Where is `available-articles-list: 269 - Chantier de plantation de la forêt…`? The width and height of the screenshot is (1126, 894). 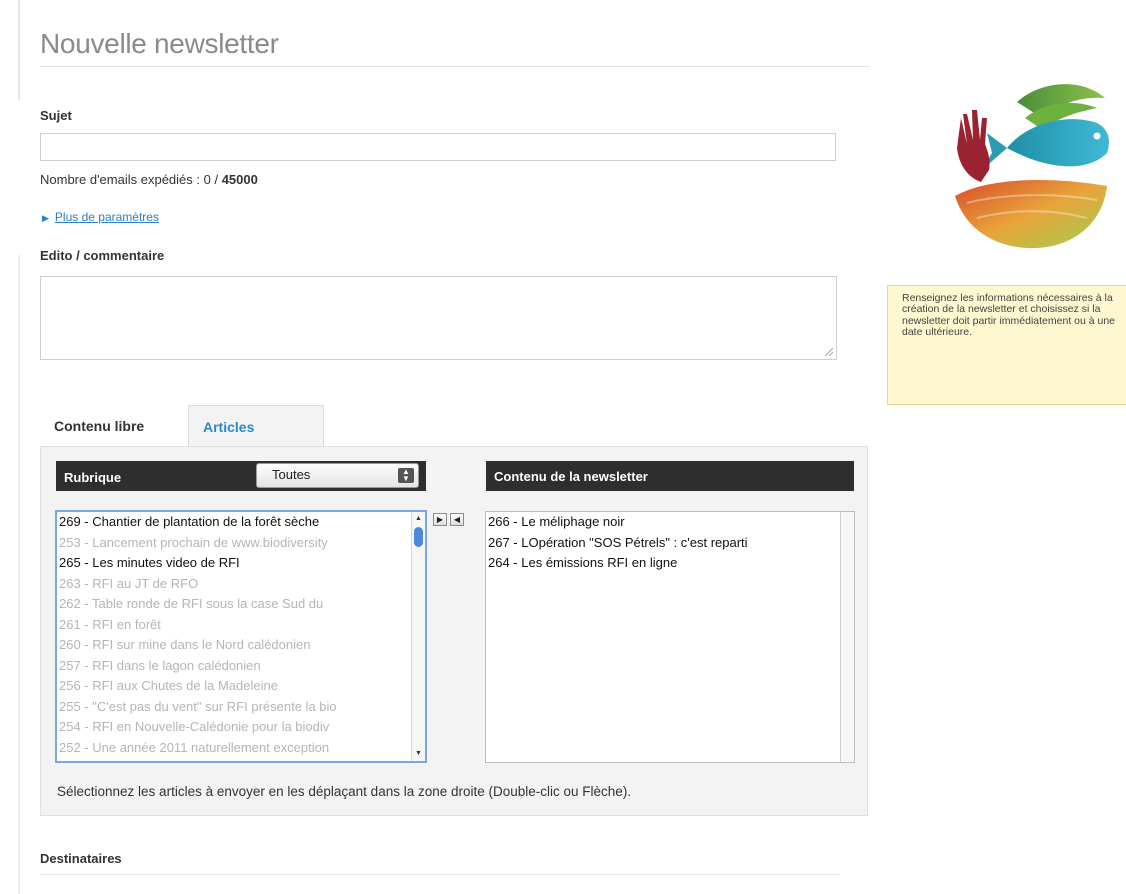
available-articles-list: 269 - Chantier de plantation de la forêt… is located at coordinates (241, 636).